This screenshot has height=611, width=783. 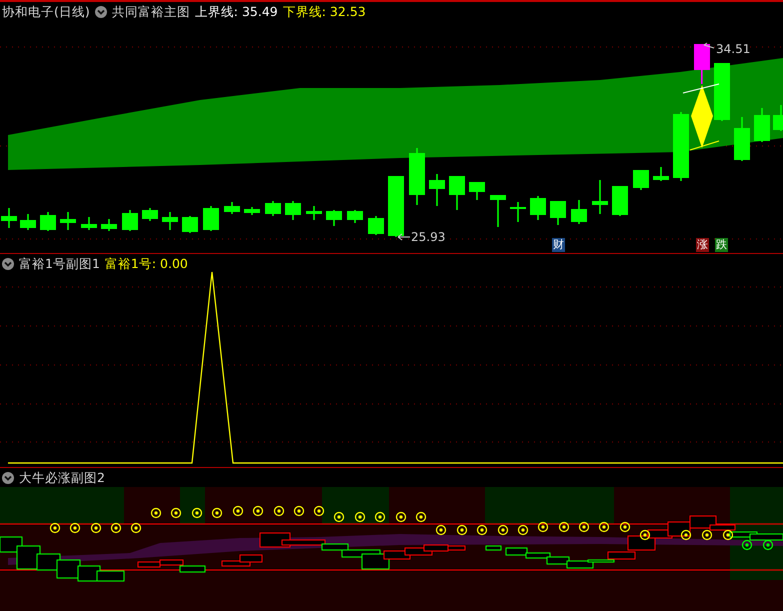 I want to click on signal-marker: 涨, so click(x=702, y=245).